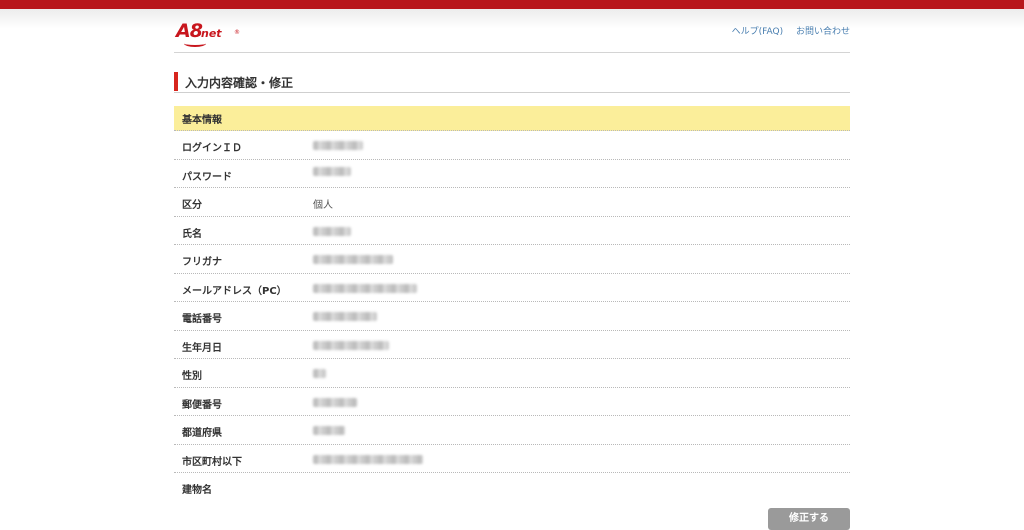  Describe the element at coordinates (202, 405) in the screenshot. I see `row-label: 郵便番号` at that location.